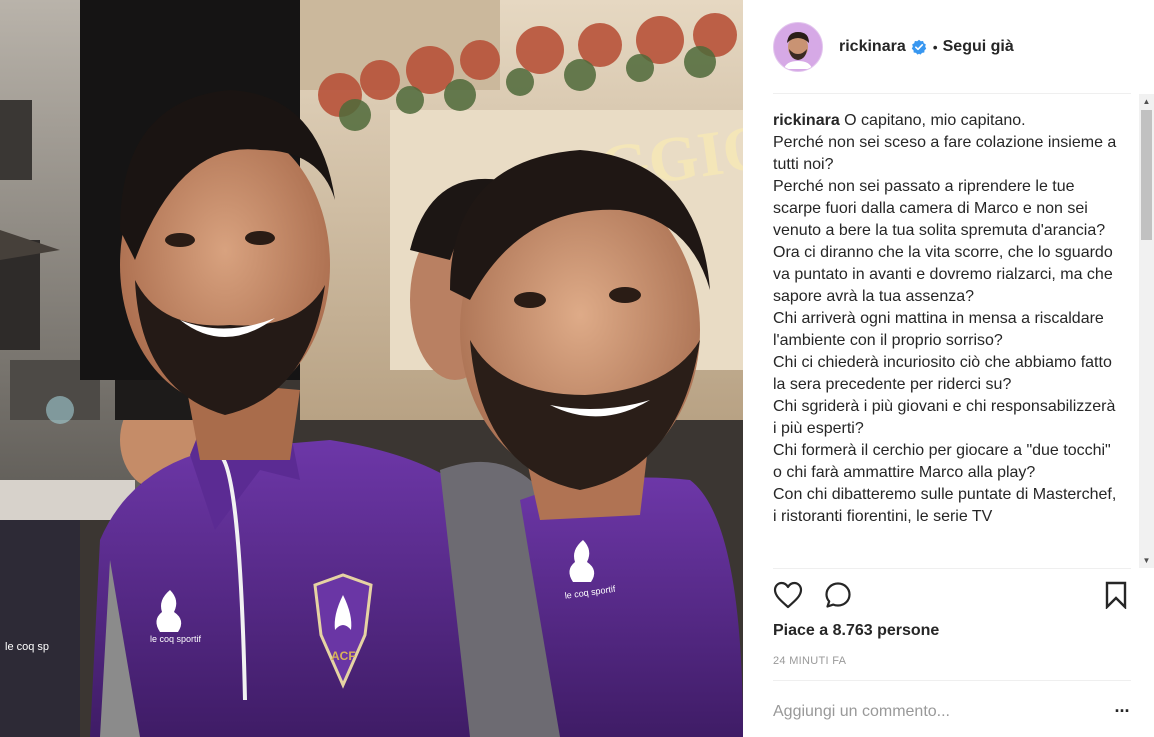  I want to click on caption-scrollbar: ▲ ▼, so click(1146, 331).